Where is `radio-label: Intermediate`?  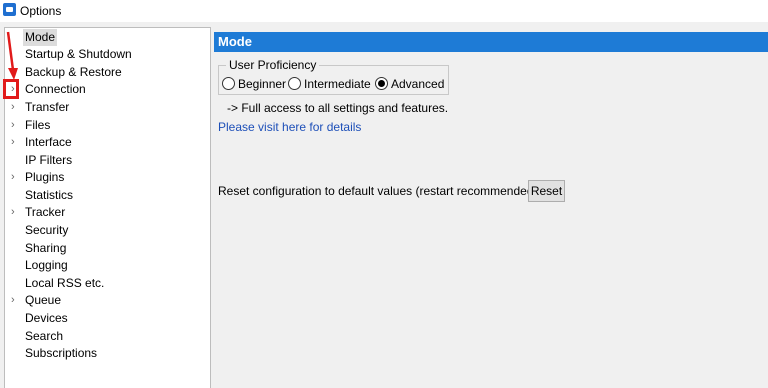 radio-label: Intermediate is located at coordinates (337, 84).